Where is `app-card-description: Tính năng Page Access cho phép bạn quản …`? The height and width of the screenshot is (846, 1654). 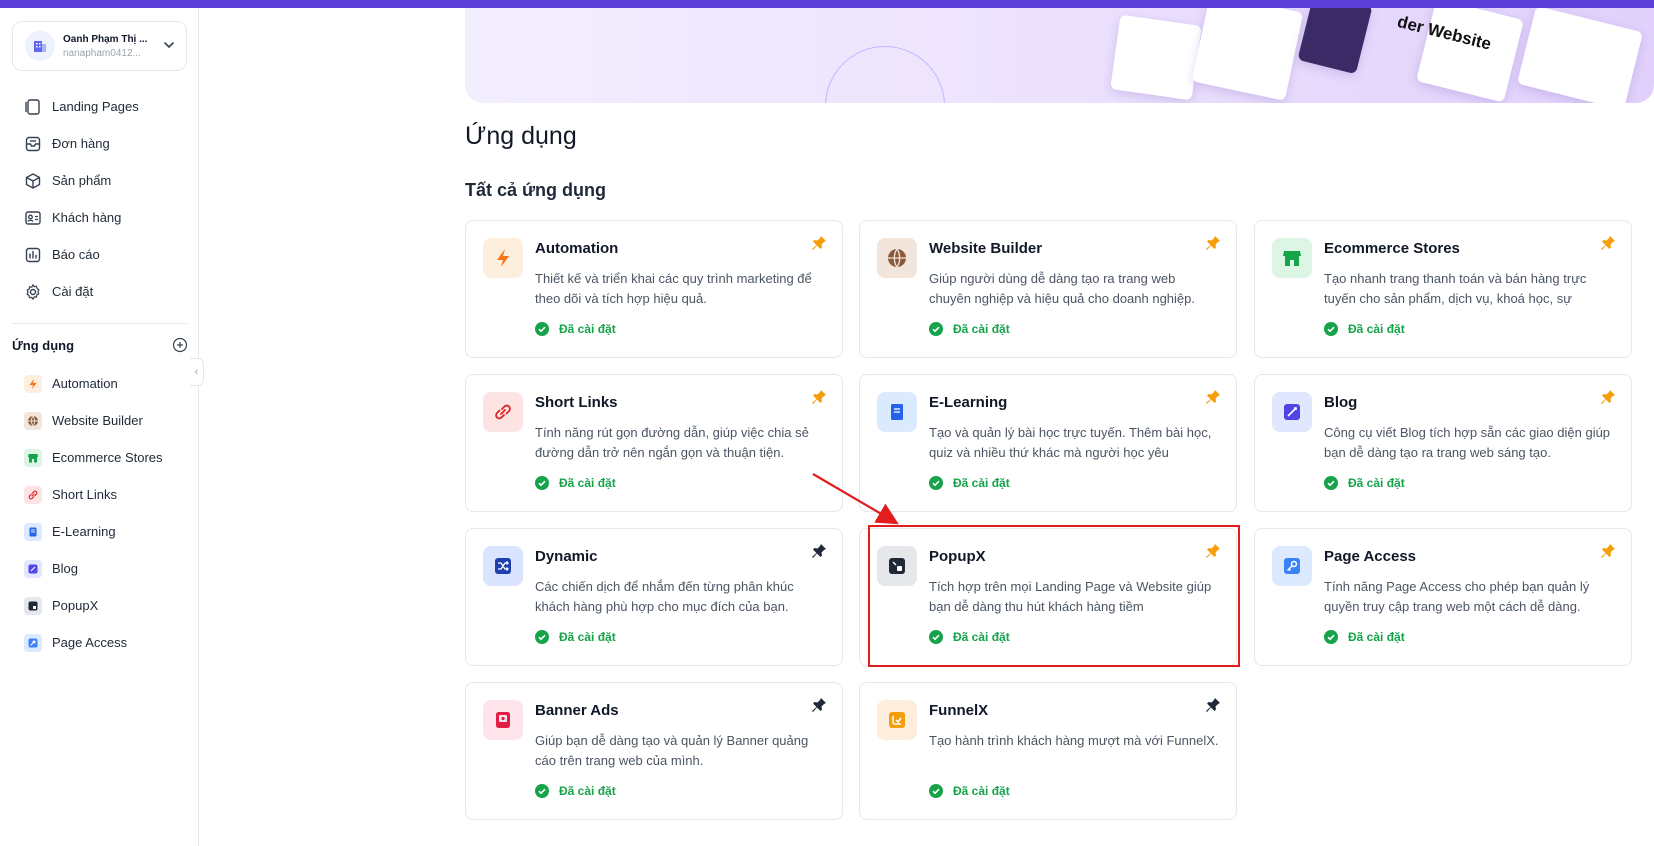
app-card-description: Tính năng Page Access cho phép bạn quản … is located at coordinates (1457, 596).